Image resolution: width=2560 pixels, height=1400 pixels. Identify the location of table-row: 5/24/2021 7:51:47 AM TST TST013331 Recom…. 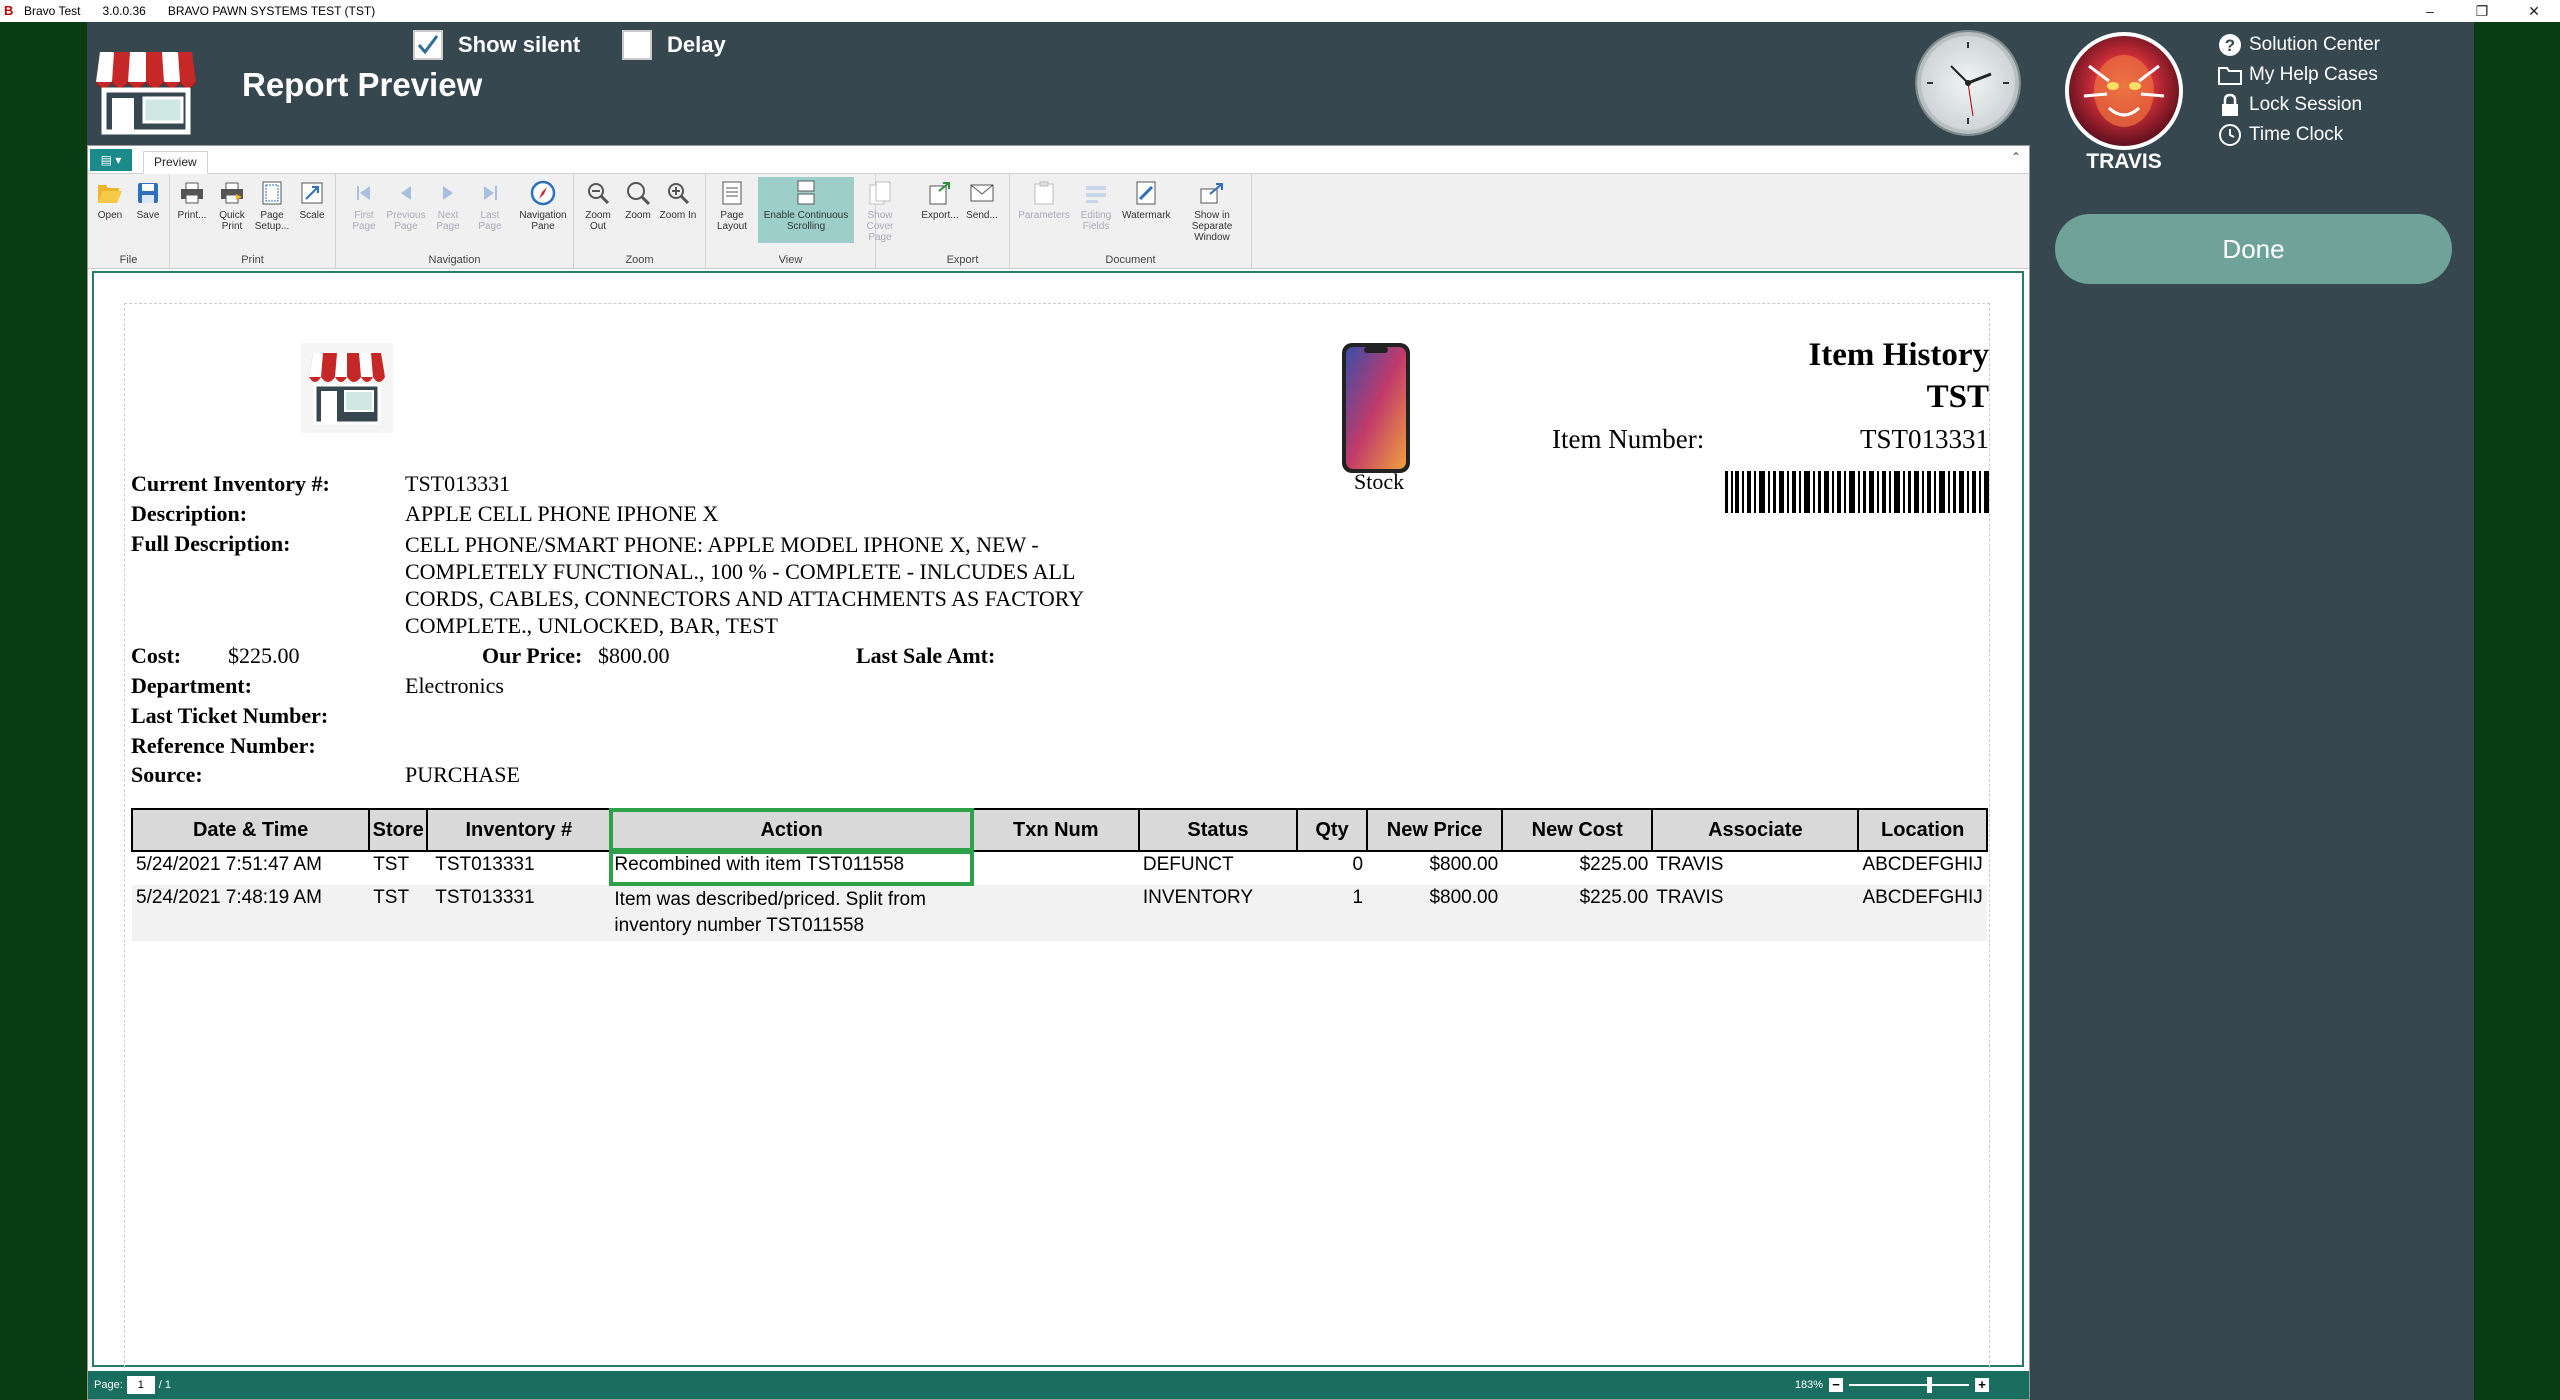
(1059, 868).